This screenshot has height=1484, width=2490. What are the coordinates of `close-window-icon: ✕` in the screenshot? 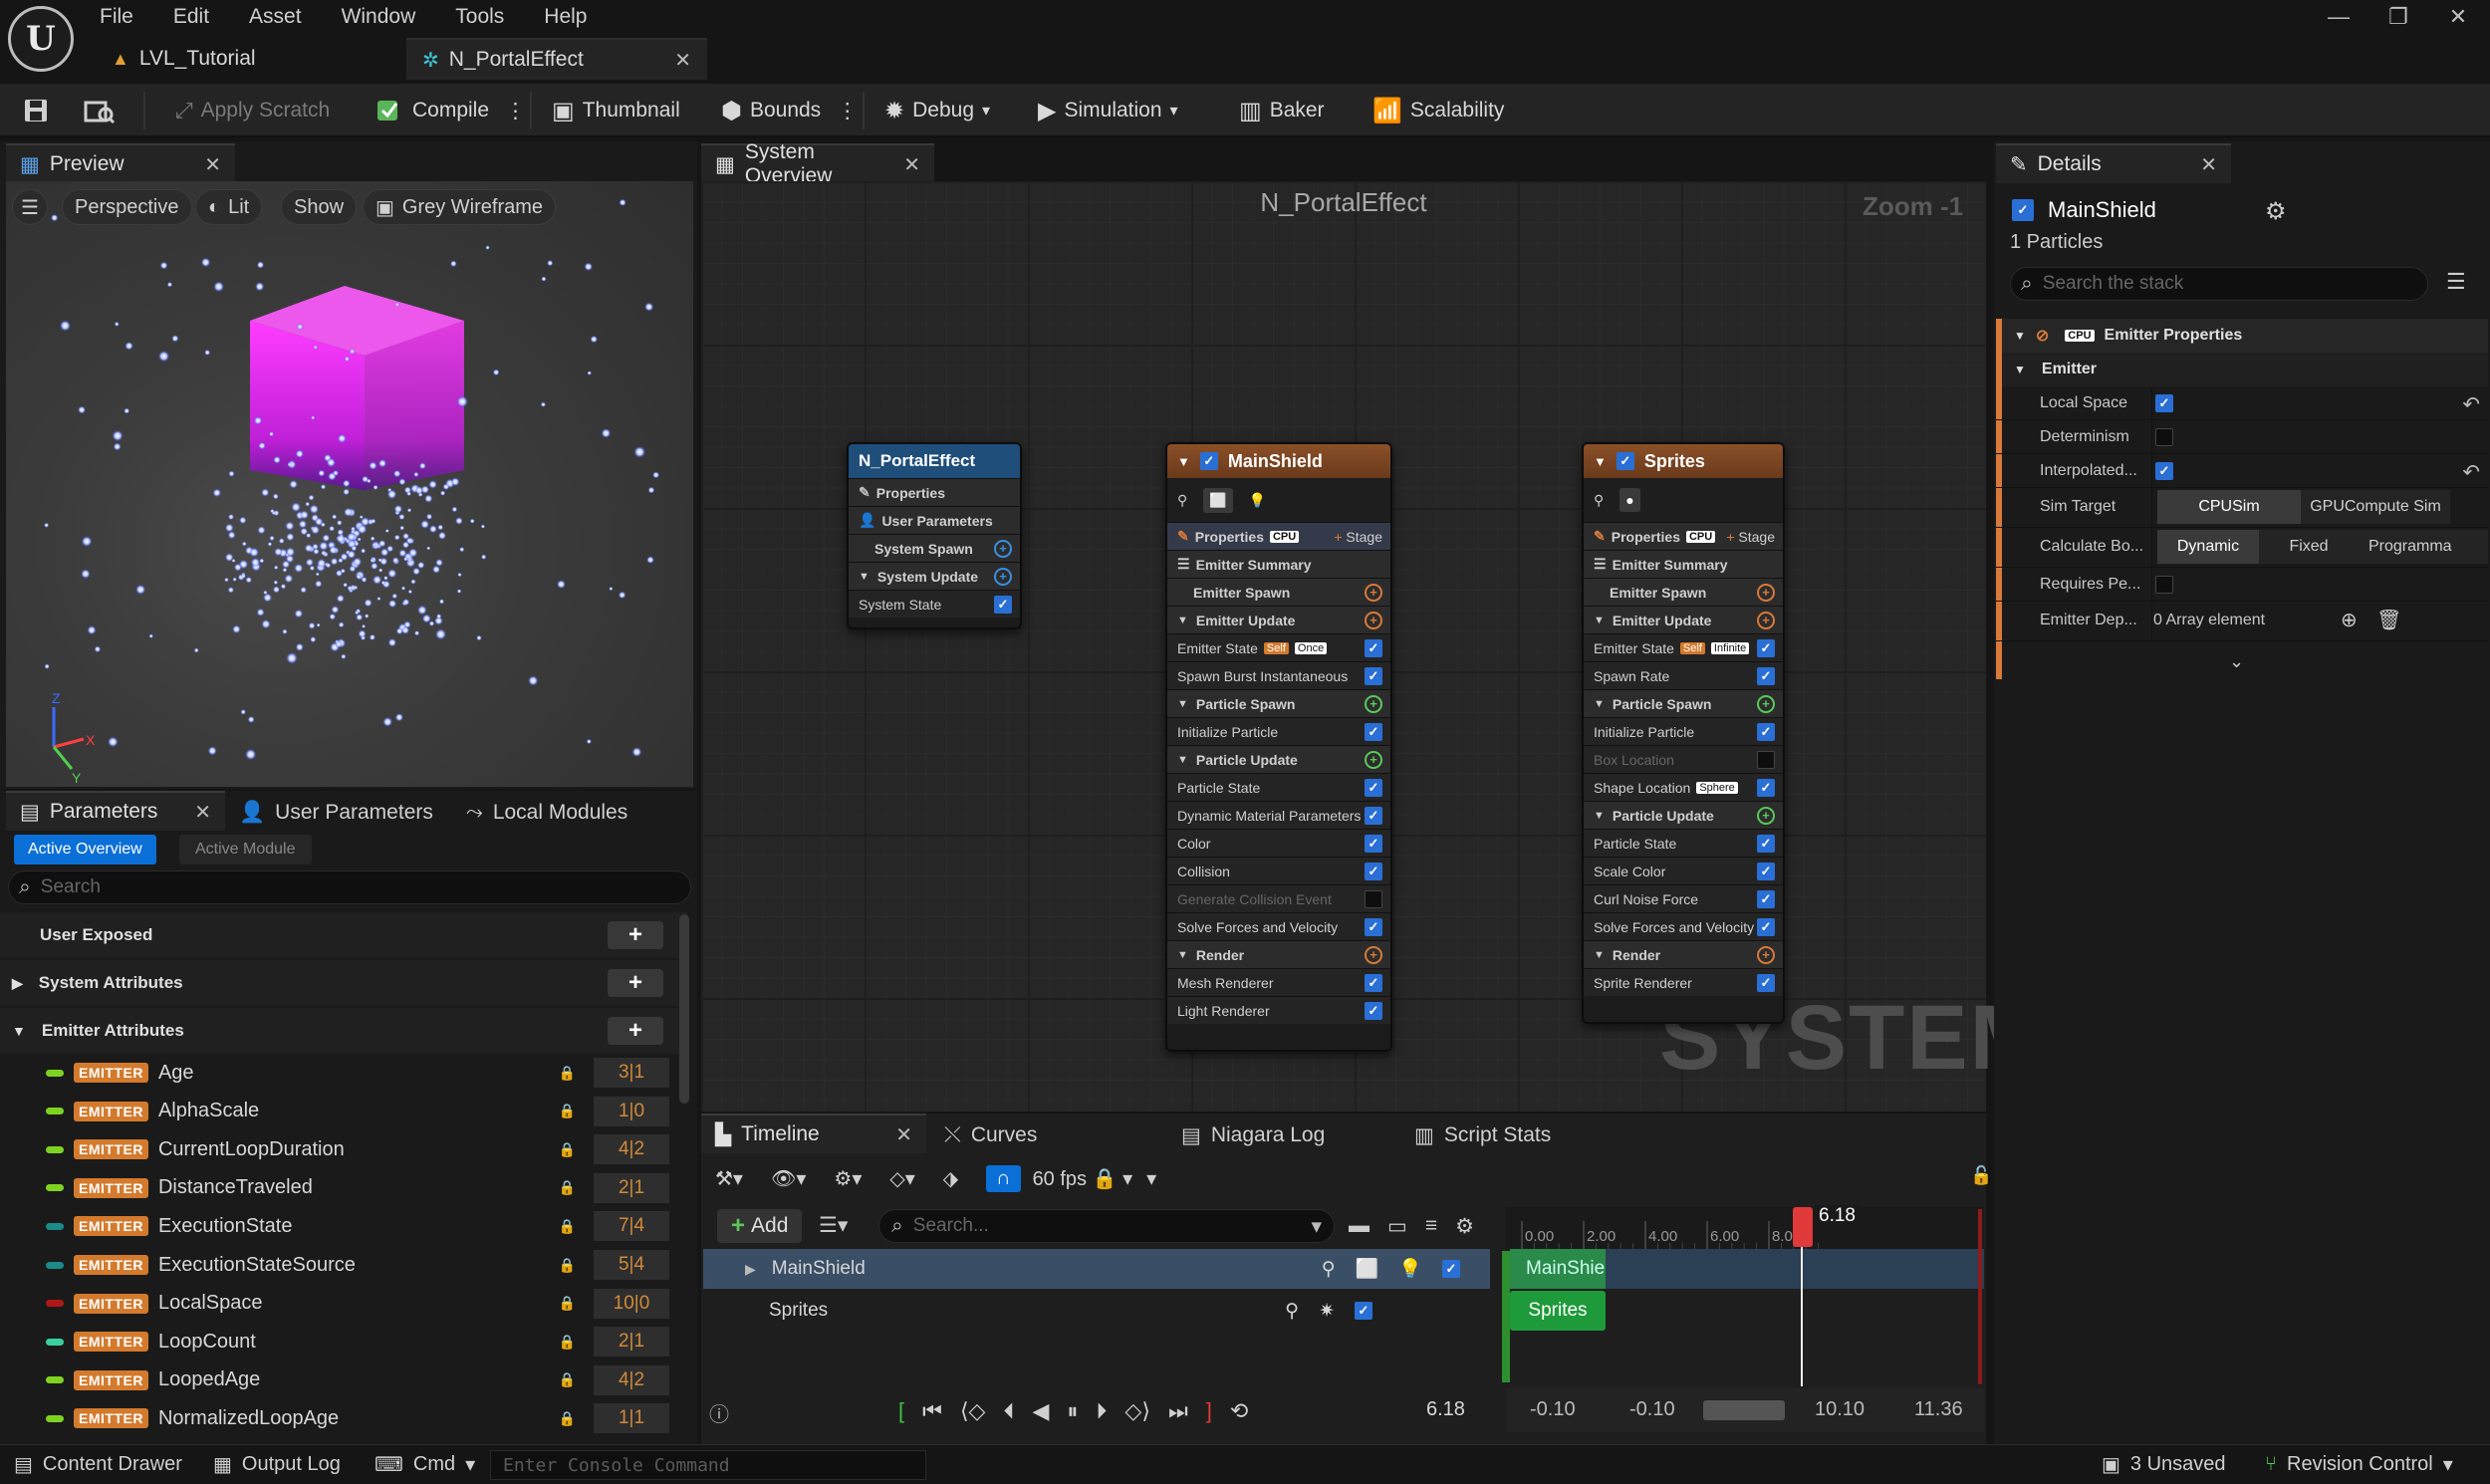 It's located at (2458, 17).